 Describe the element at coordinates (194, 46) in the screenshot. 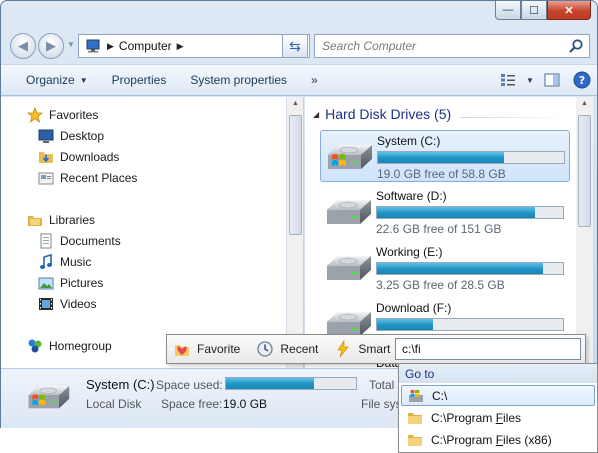

I see `address-bar: ▶ Computer ▶ ▼` at that location.